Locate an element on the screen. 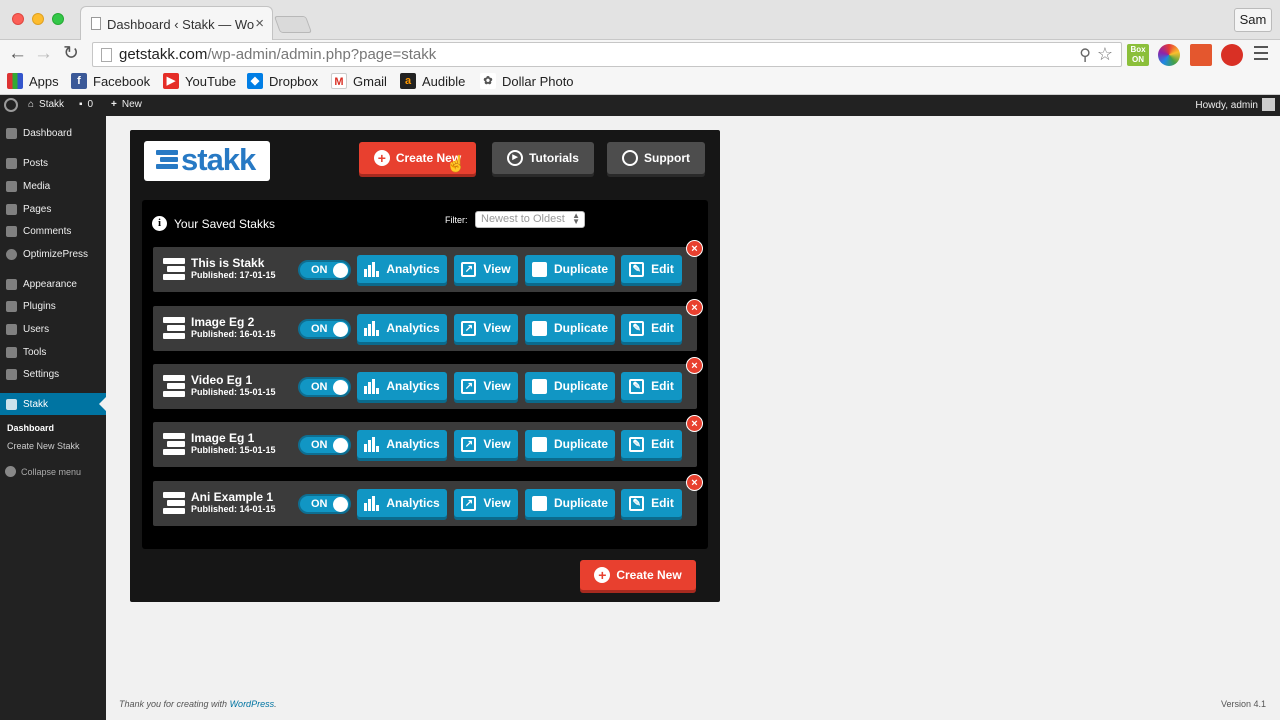  sidebar-item-media: Media is located at coordinates (53, 186).